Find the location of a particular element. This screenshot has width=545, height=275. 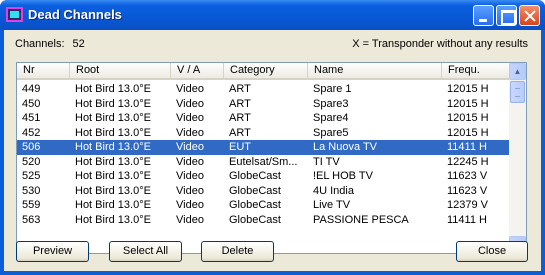

table-cell: 449 is located at coordinates (31, 89).